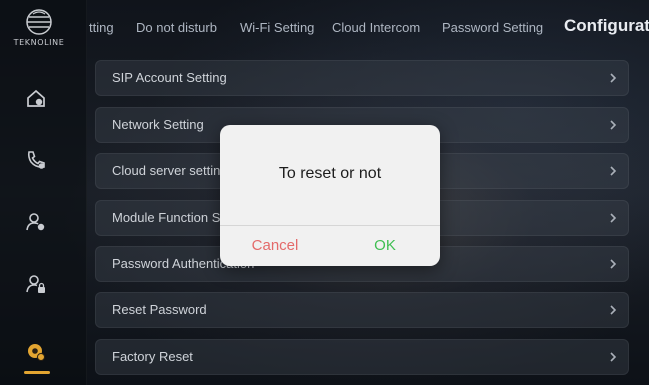 This screenshot has height=385, width=649. What do you see at coordinates (39, 42) in the screenshot?
I see `brand-name: TEKNOLINE` at bounding box center [39, 42].